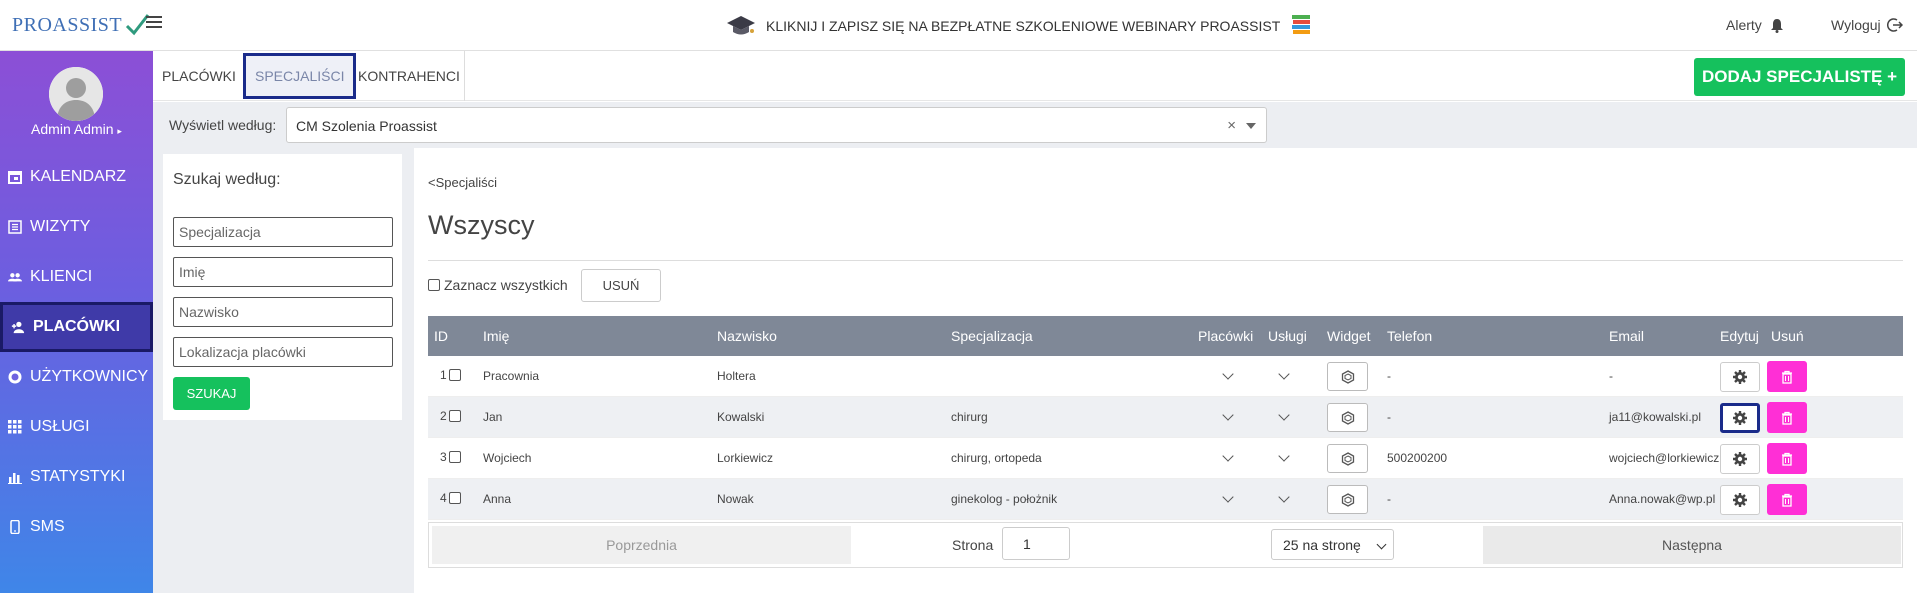  I want to click on tab-placowki: PLACÓWKI, so click(199, 76).